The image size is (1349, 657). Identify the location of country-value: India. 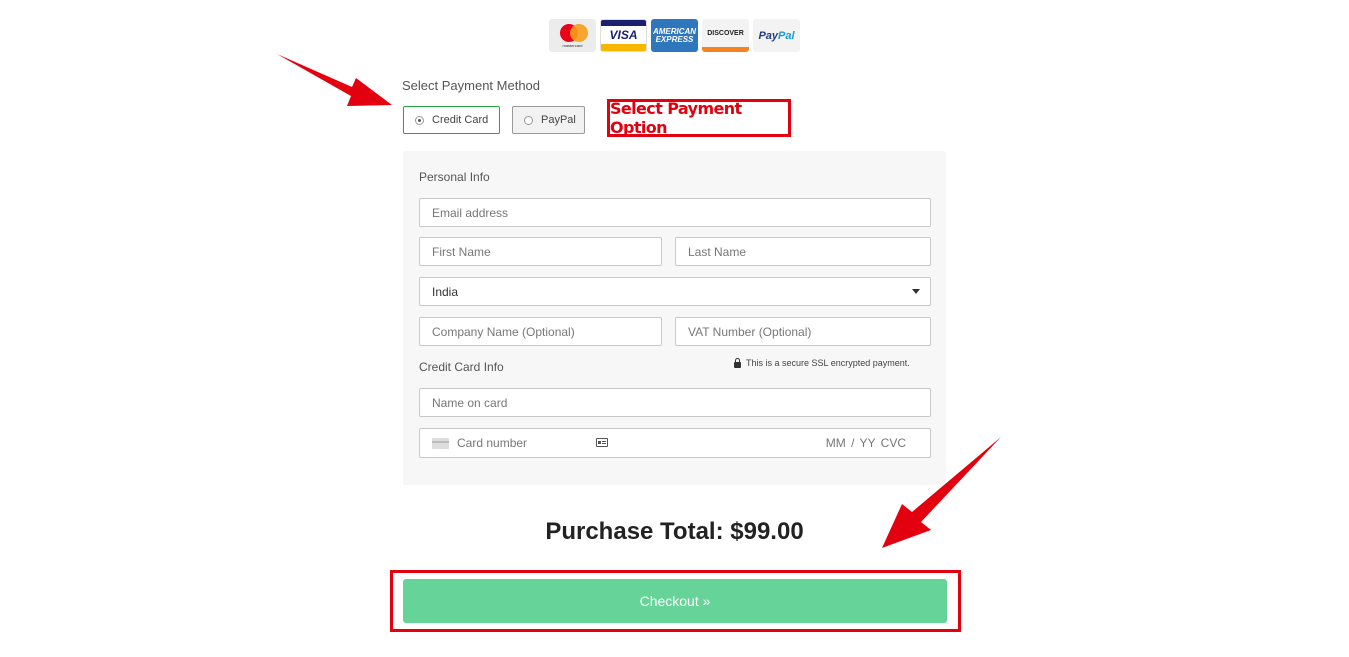
(445, 291).